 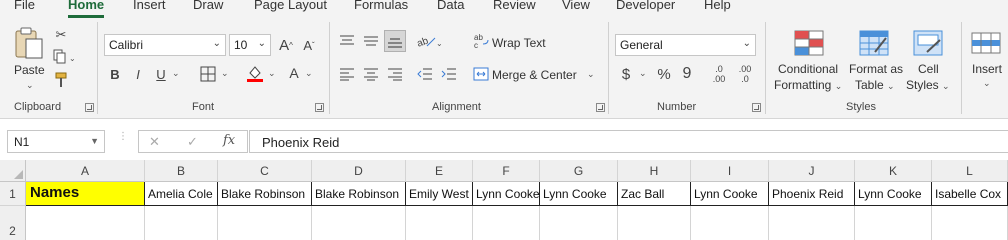 I want to click on cell-C2, so click(x=265, y=223).